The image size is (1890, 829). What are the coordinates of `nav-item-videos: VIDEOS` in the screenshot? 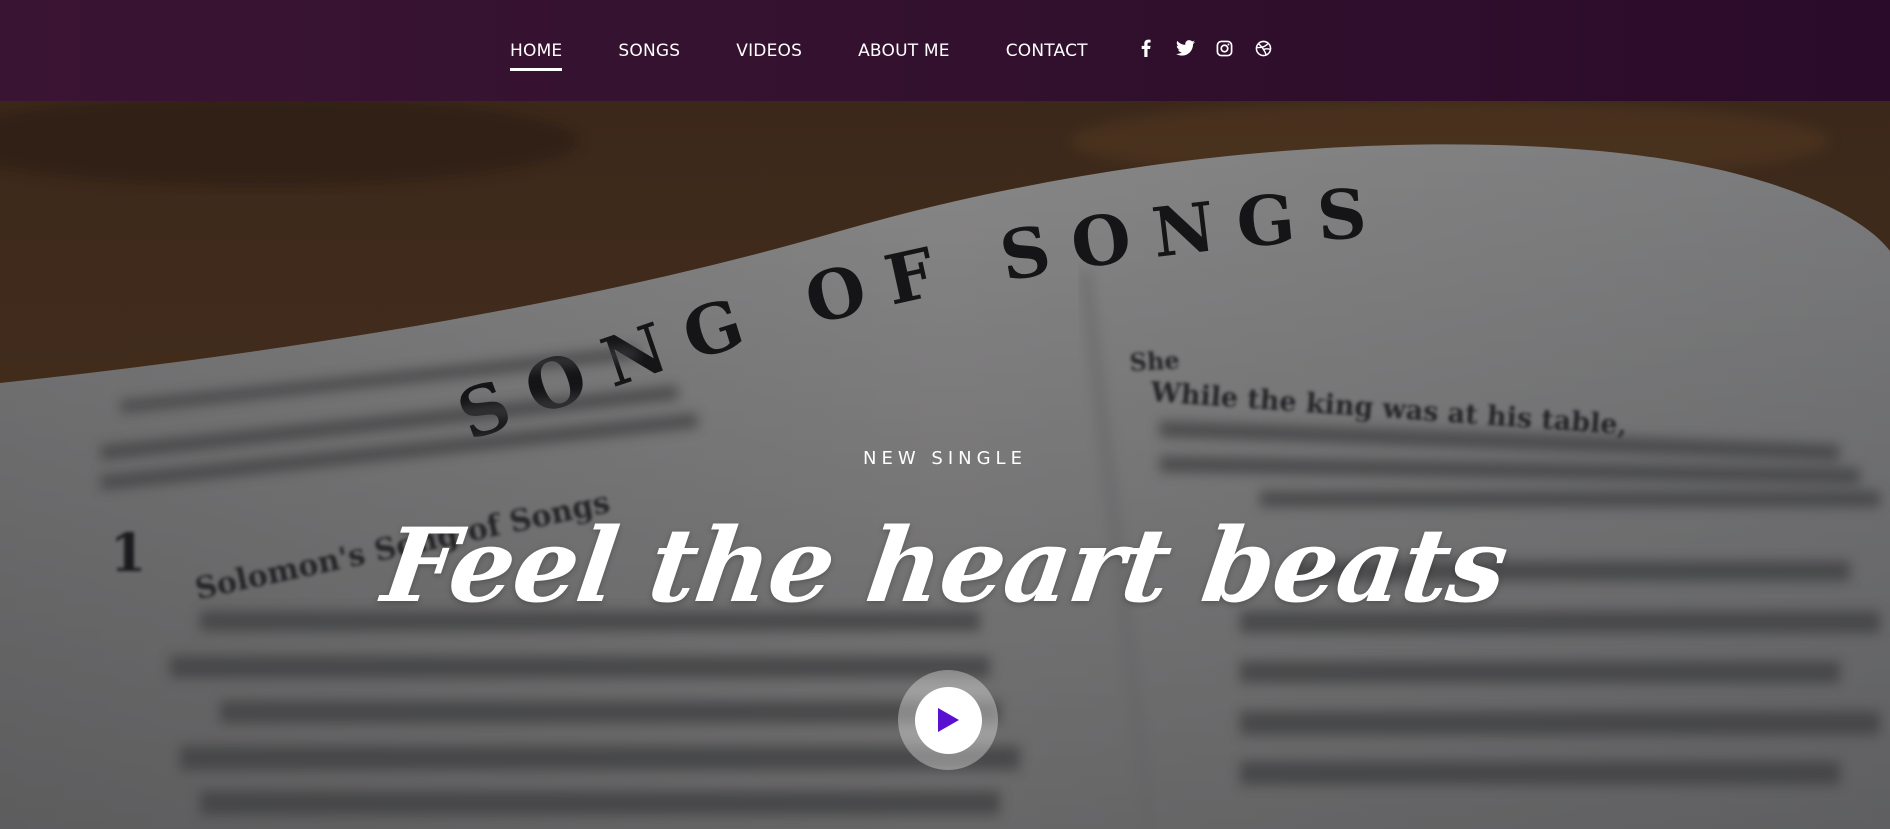 It's located at (769, 51).